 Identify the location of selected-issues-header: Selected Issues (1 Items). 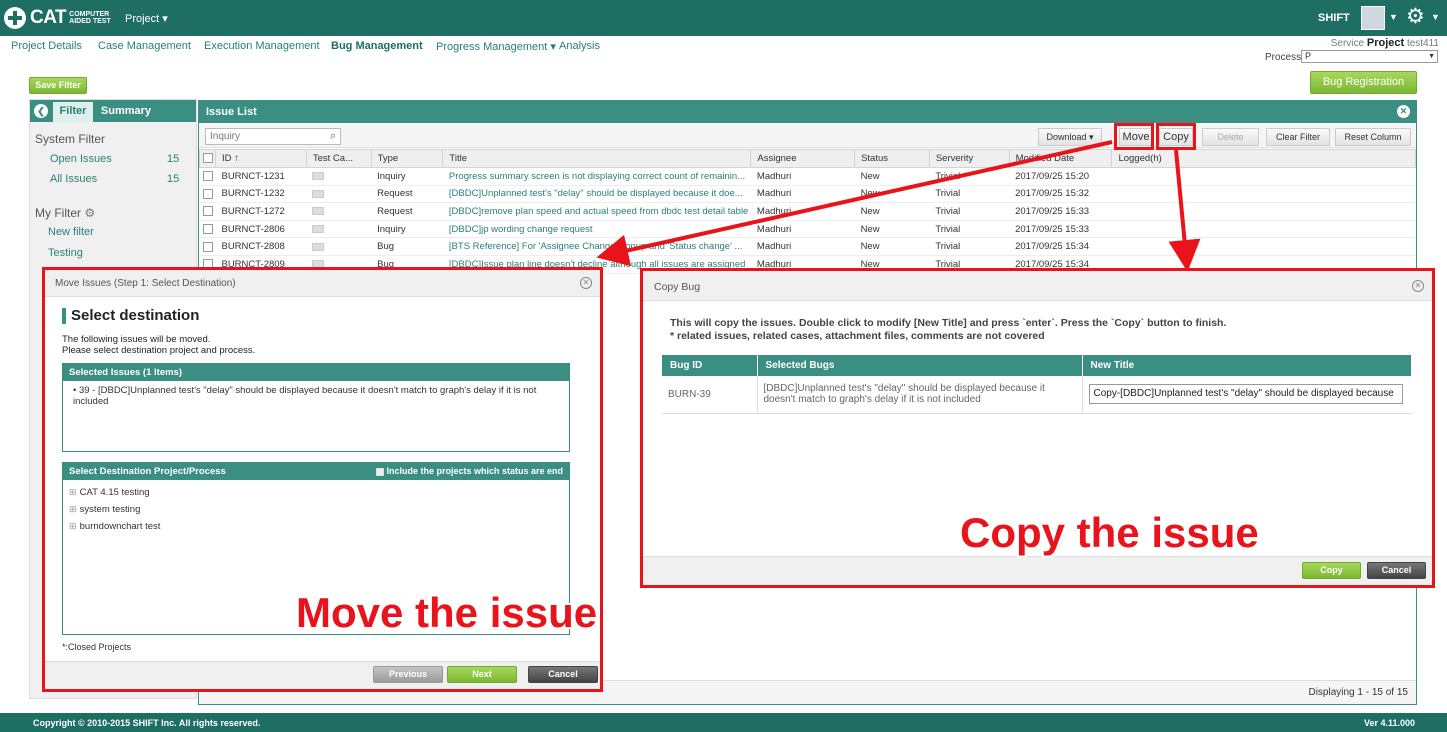
(316, 372).